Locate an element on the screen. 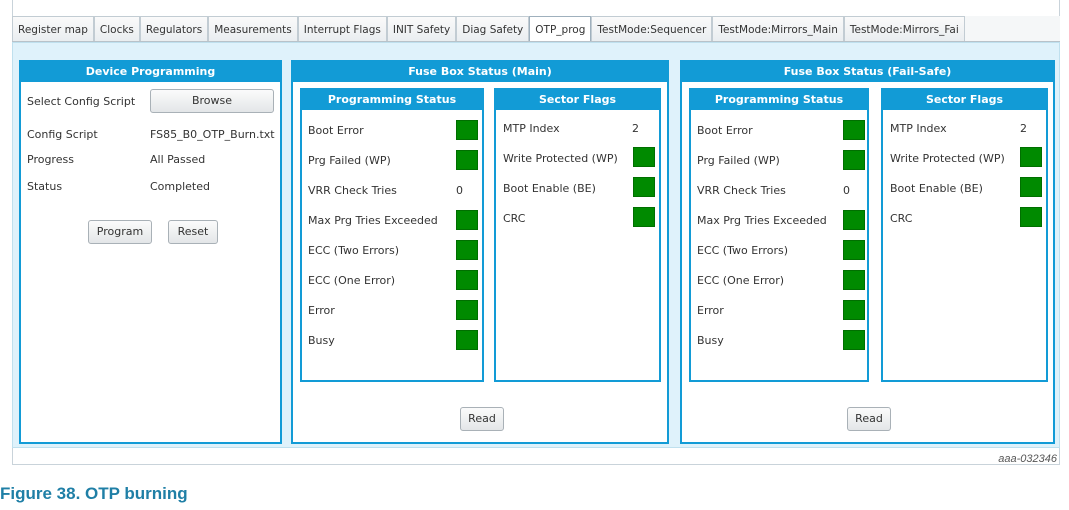 The height and width of the screenshot is (510, 1069). main-prg-failed-indicator is located at coordinates (467, 160).